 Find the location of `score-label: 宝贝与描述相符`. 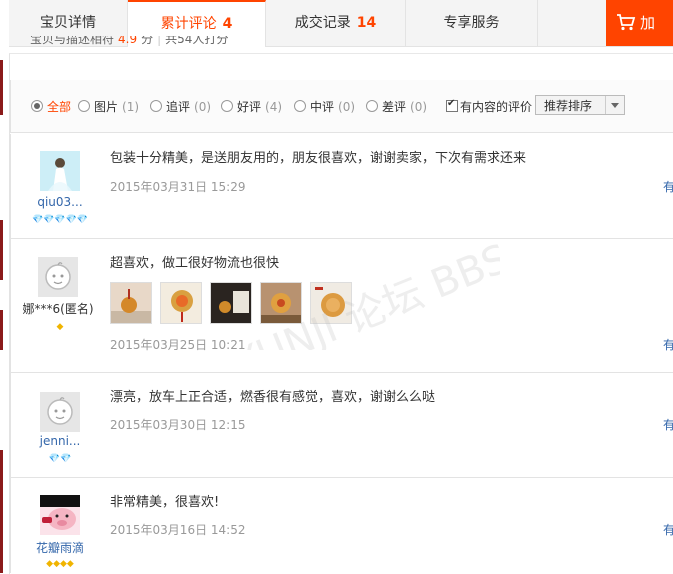

score-label: 宝贝与描述相符 is located at coordinates (72, 41).